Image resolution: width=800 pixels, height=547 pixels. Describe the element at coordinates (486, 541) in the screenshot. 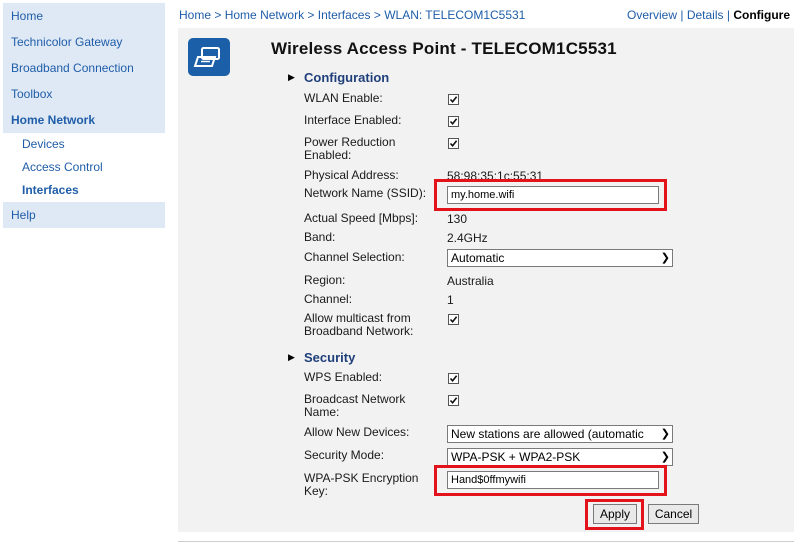

I see `footer-divider` at that location.